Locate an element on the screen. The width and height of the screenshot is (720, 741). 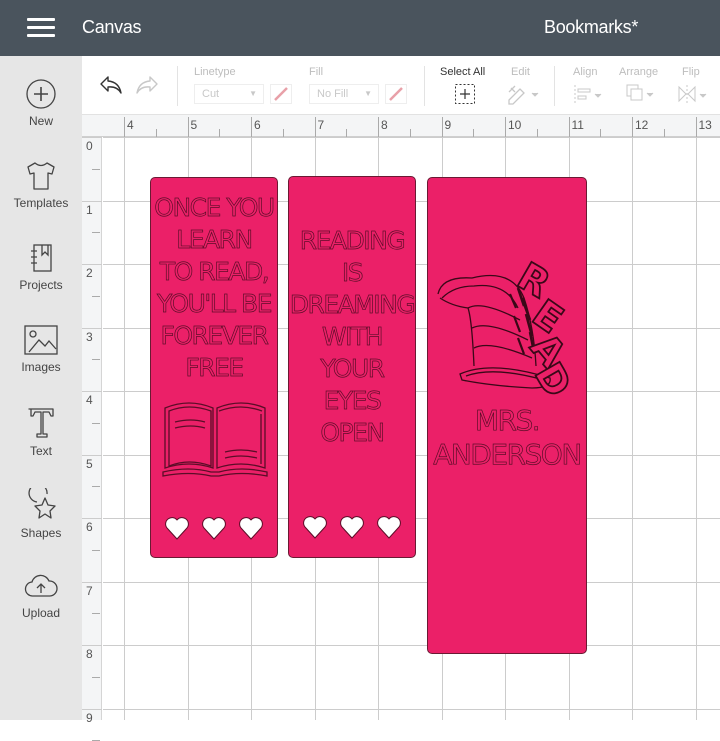
sidebar-label: Projects is located at coordinates (41, 285).